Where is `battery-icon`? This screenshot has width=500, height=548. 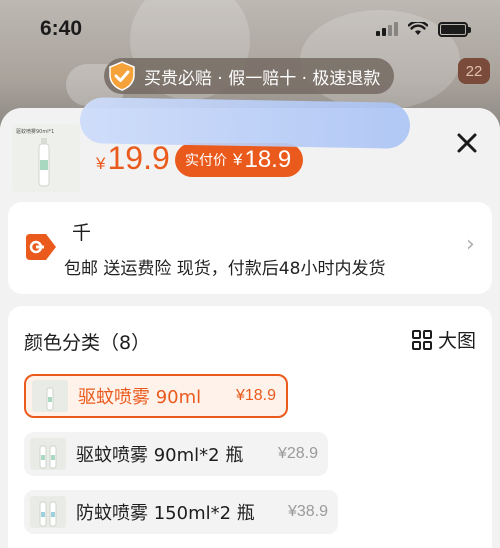
battery-icon is located at coordinates (454, 29).